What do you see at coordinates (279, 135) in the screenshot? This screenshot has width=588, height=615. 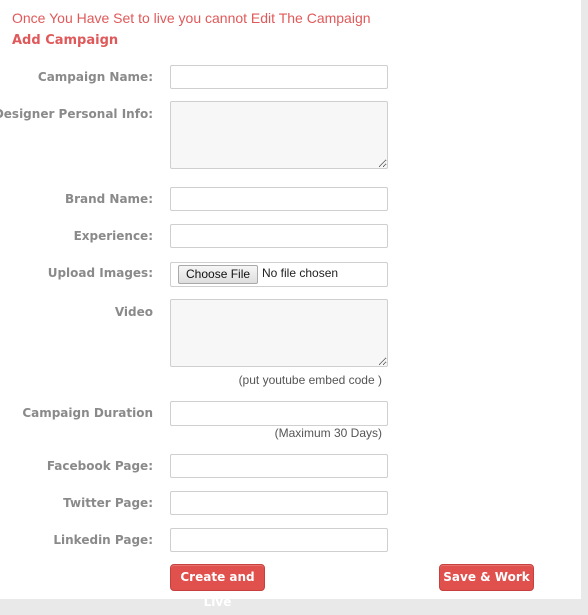 I see `designer-info-textarea` at bounding box center [279, 135].